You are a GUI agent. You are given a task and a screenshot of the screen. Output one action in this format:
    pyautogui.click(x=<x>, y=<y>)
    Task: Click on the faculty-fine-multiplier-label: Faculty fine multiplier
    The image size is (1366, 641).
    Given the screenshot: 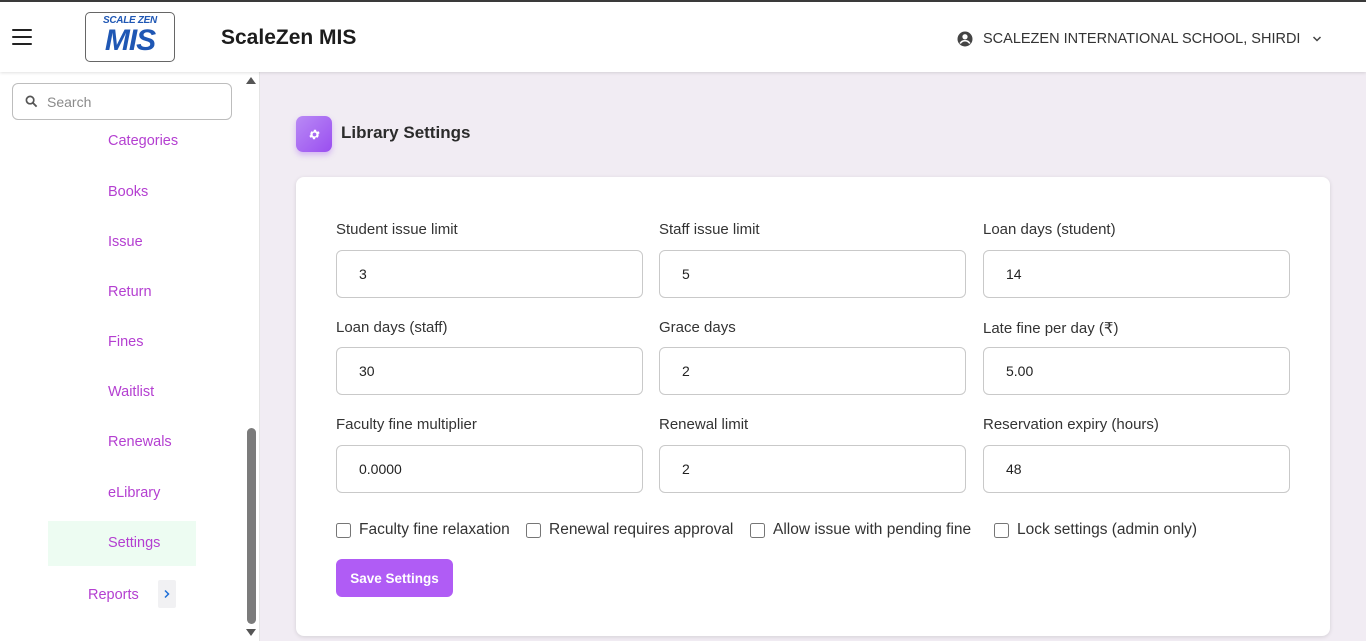 What is the action you would take?
    pyautogui.click(x=406, y=424)
    